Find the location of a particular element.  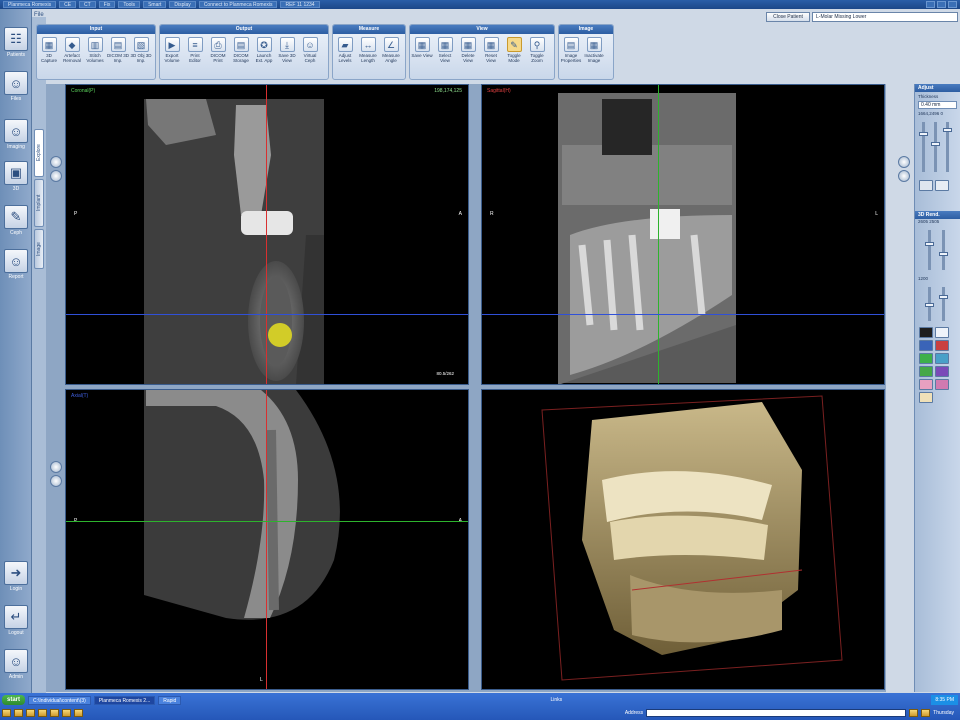

nav-item-login: ➜ Login is located at coordinates (16, 576).